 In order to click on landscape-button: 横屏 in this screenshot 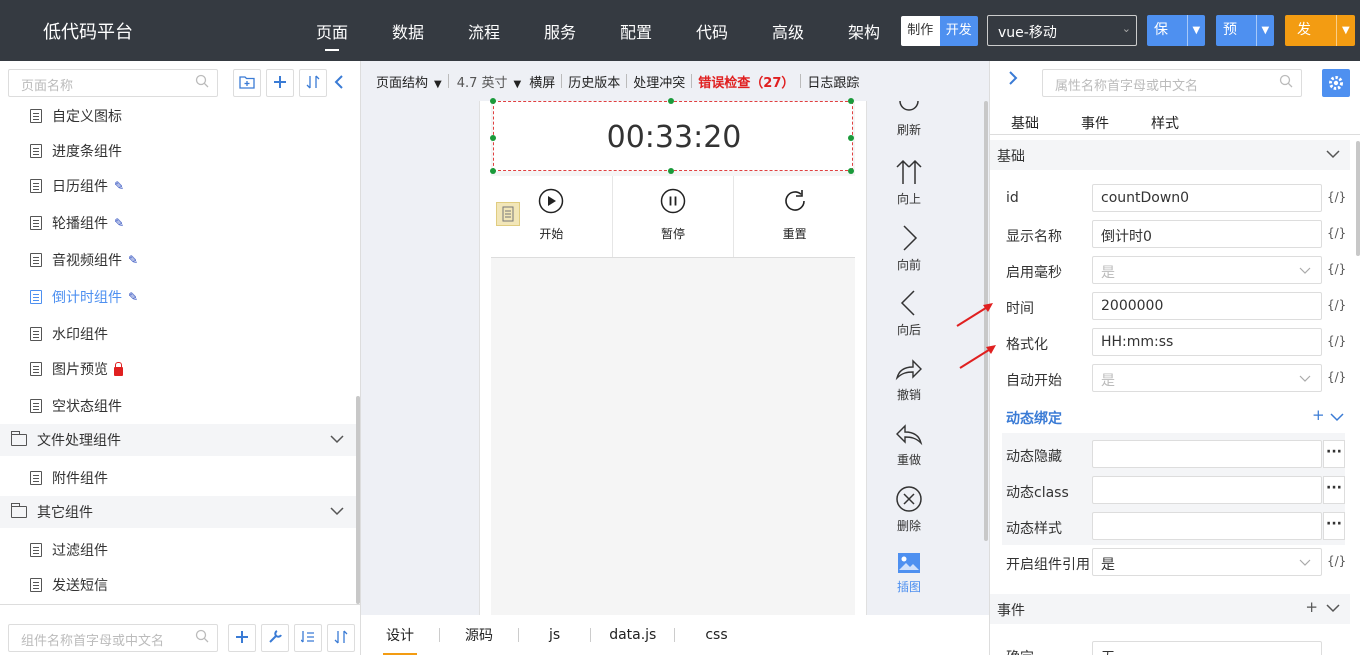, I will do `click(542, 81)`.